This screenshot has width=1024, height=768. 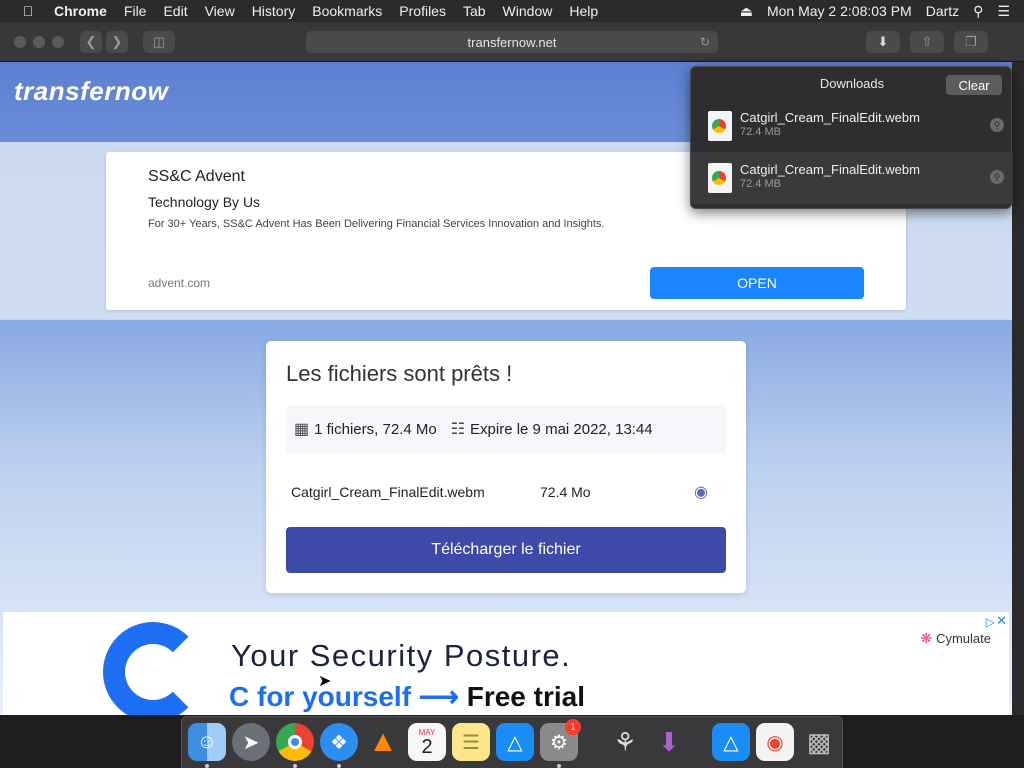 I want to click on trash-icon: ▩, so click(x=819, y=742).